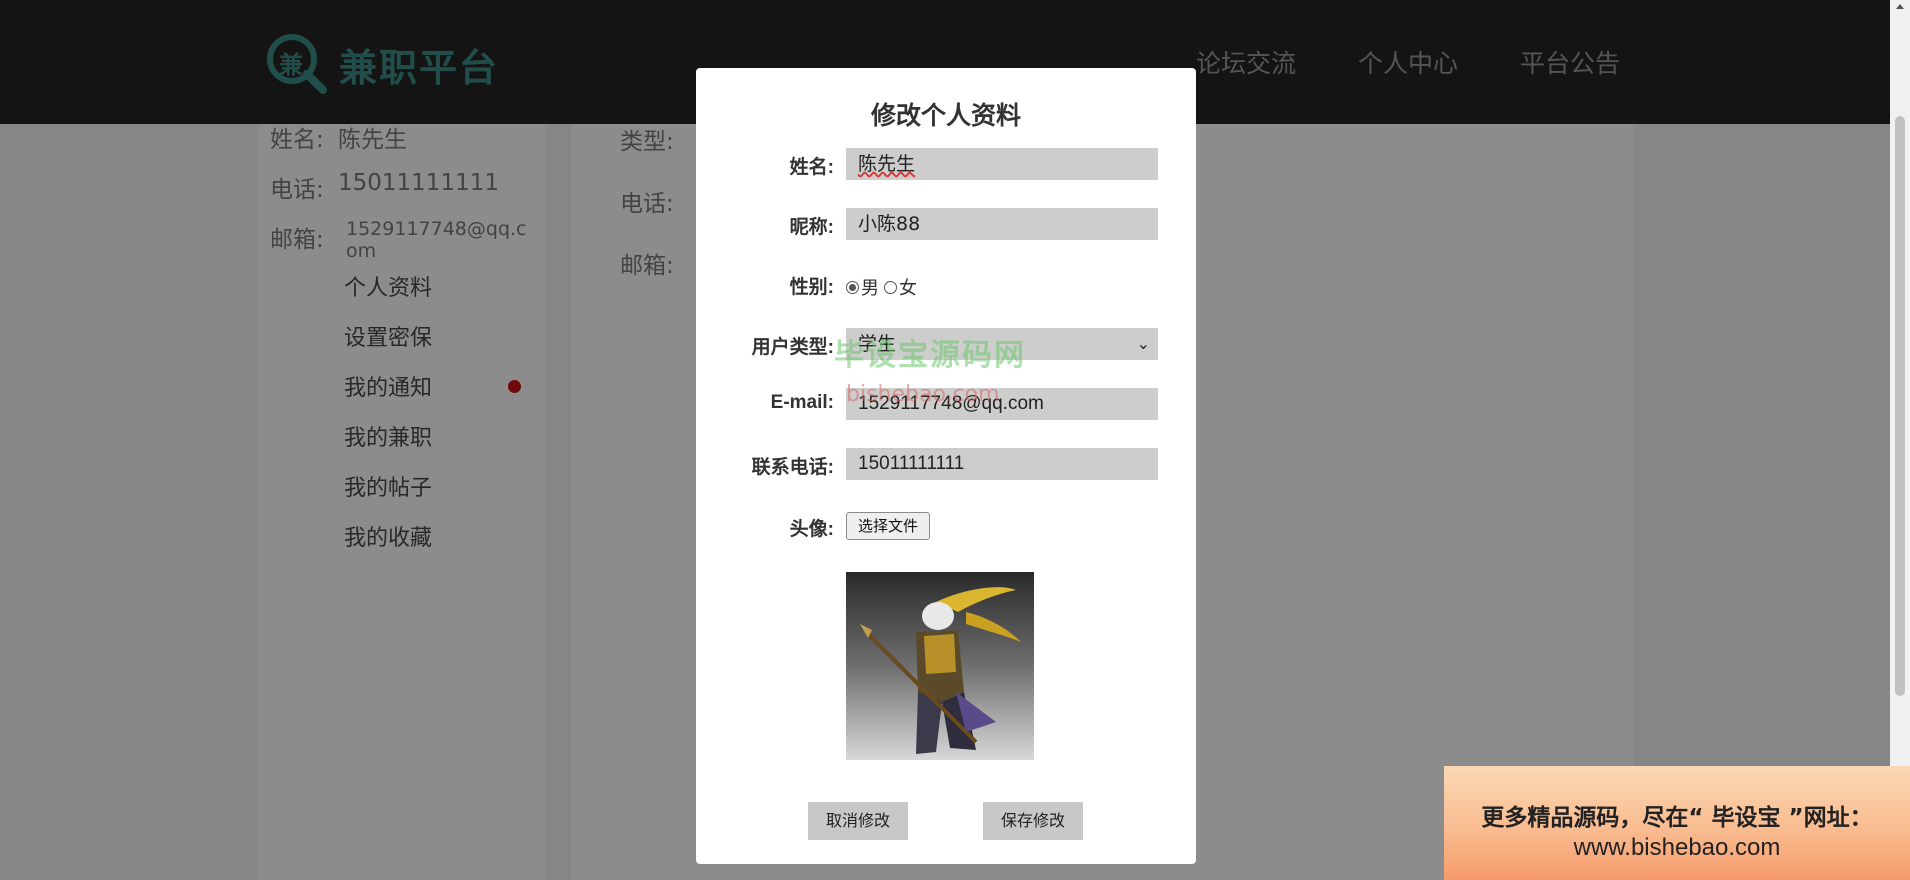 The width and height of the screenshot is (1910, 880). Describe the element at coordinates (1900, 6) in the screenshot. I see `scroll-up-arrow-icon` at that location.